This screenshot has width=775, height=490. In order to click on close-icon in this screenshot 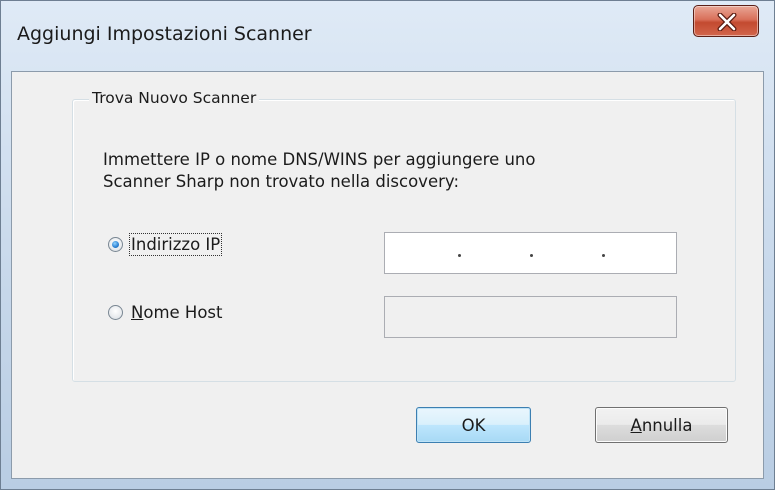, I will do `click(727, 22)`.